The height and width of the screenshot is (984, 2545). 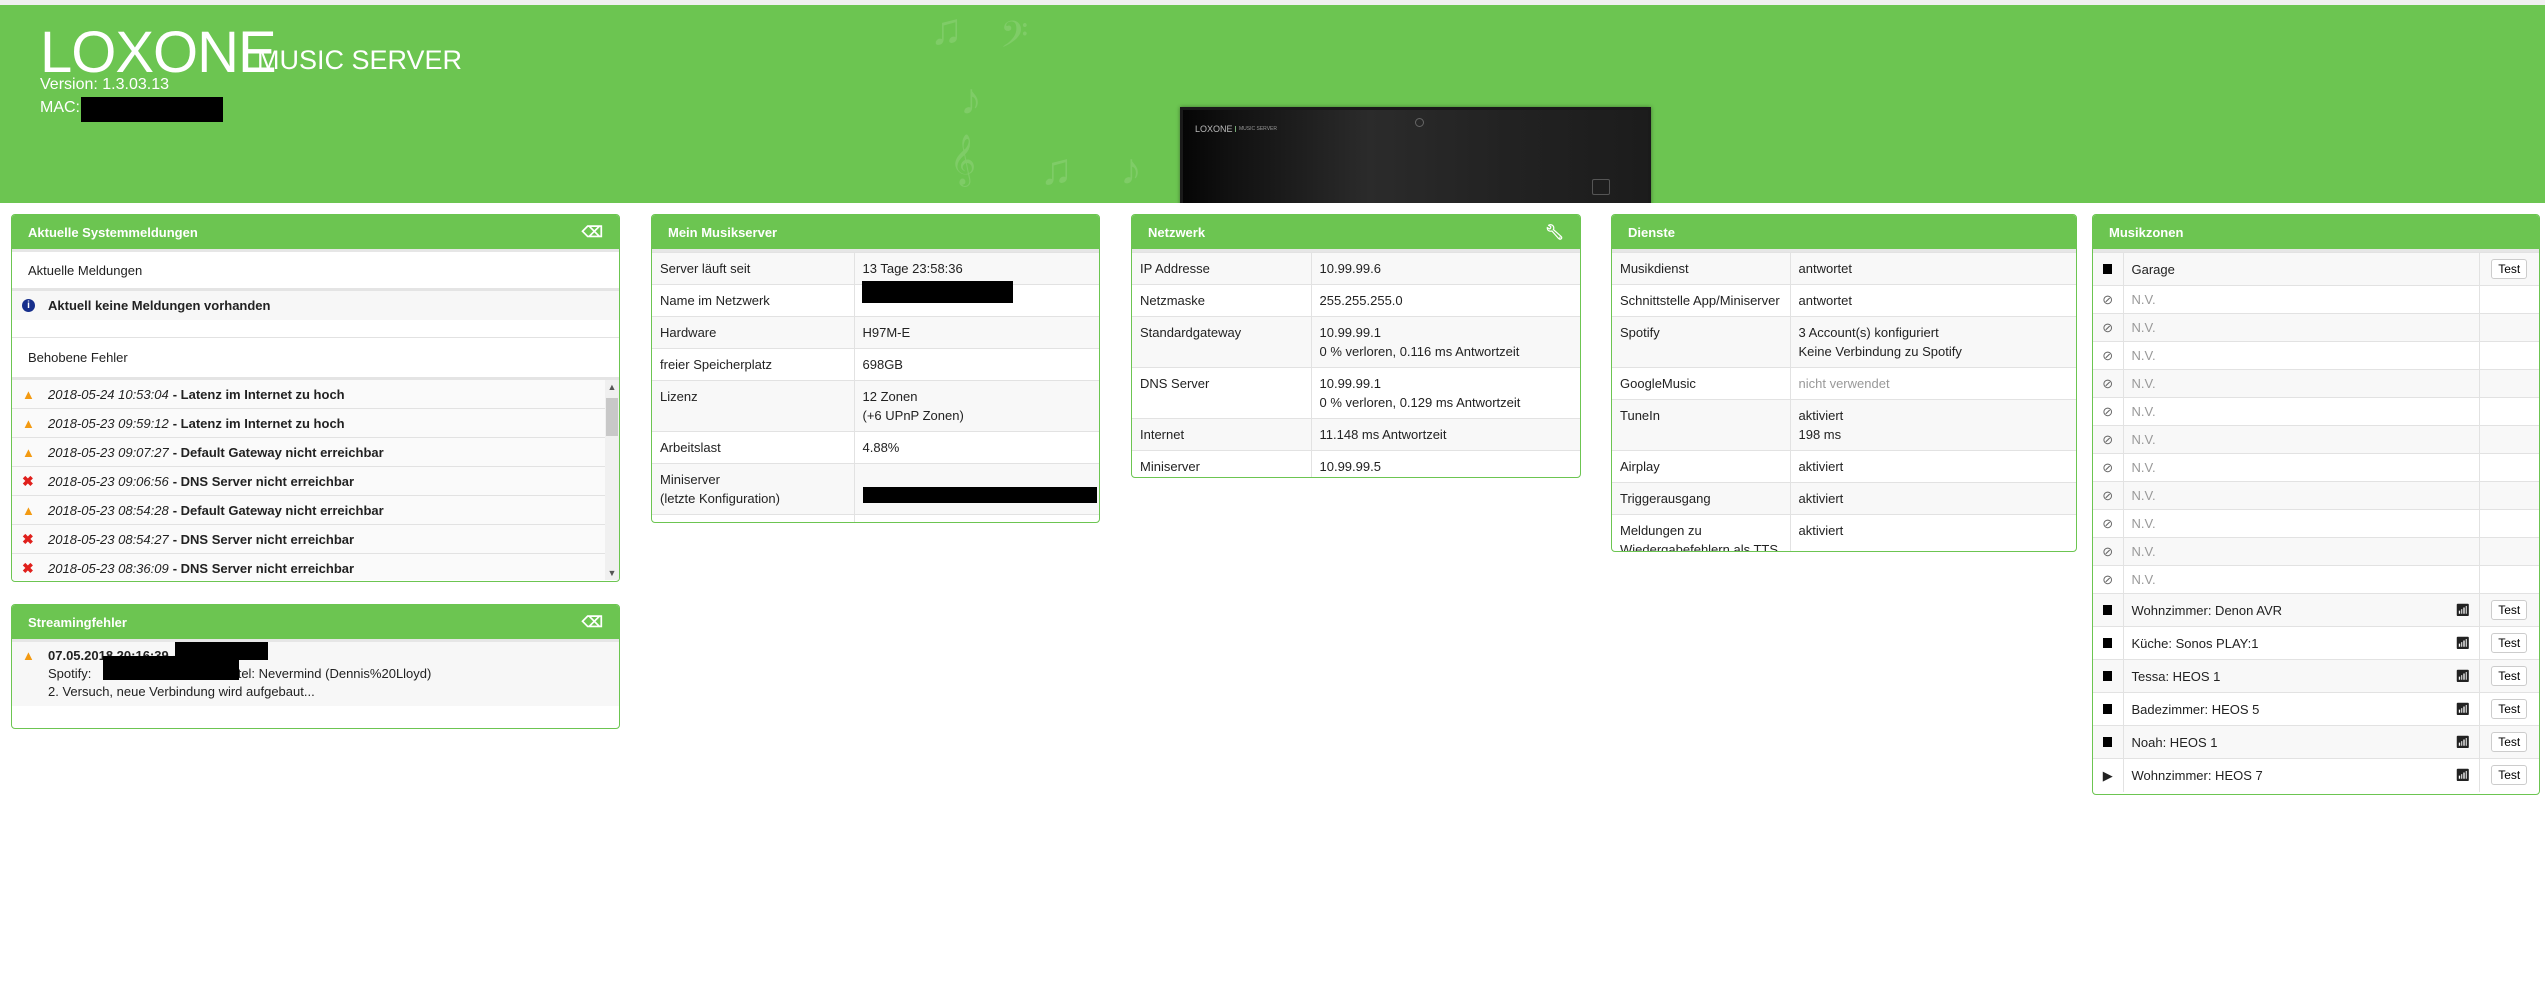 I want to click on row-label: Name im Netzwerk, so click(x=753, y=300).